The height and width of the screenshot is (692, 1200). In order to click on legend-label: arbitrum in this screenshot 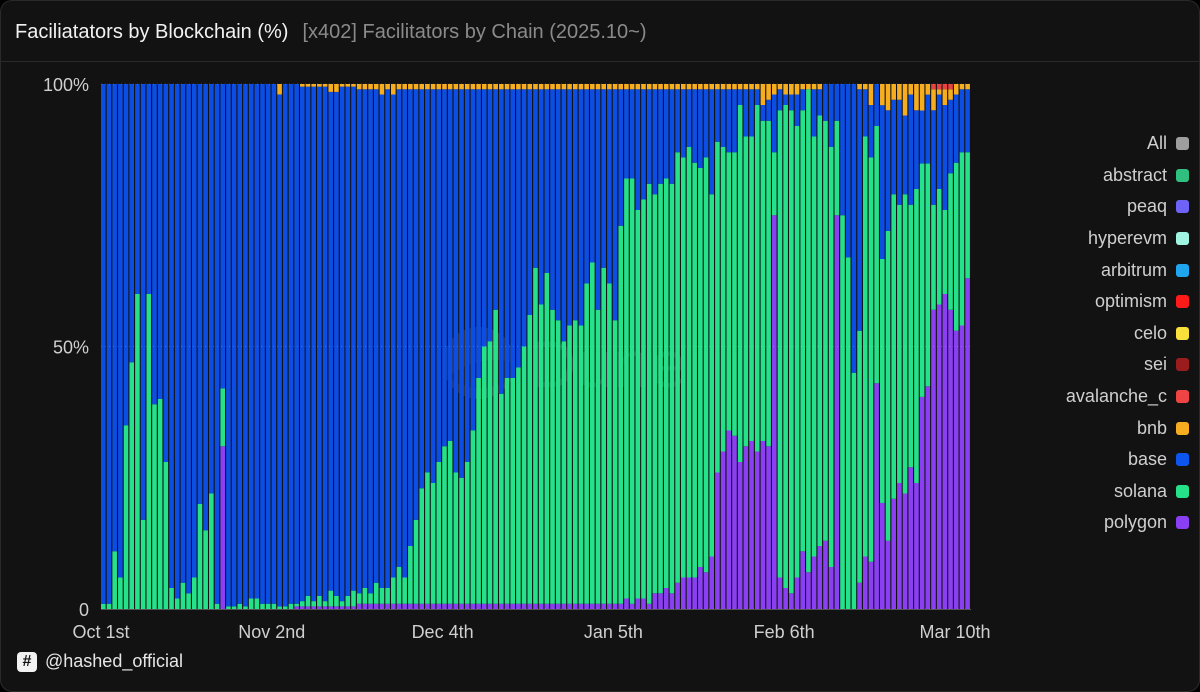, I will do `click(1133, 269)`.